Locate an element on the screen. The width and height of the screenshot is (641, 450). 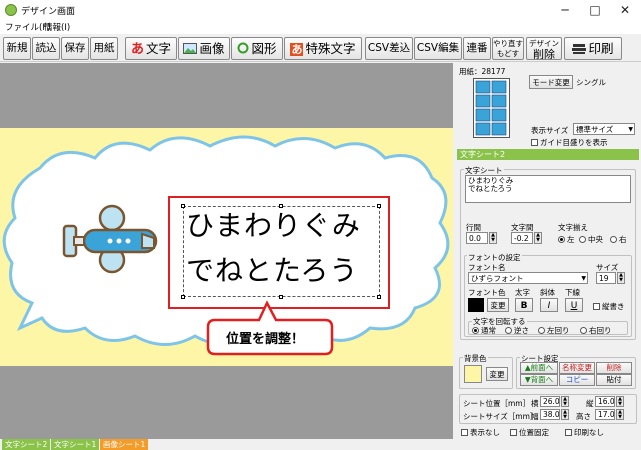
serial-number-button: 連番 is located at coordinates (477, 48).